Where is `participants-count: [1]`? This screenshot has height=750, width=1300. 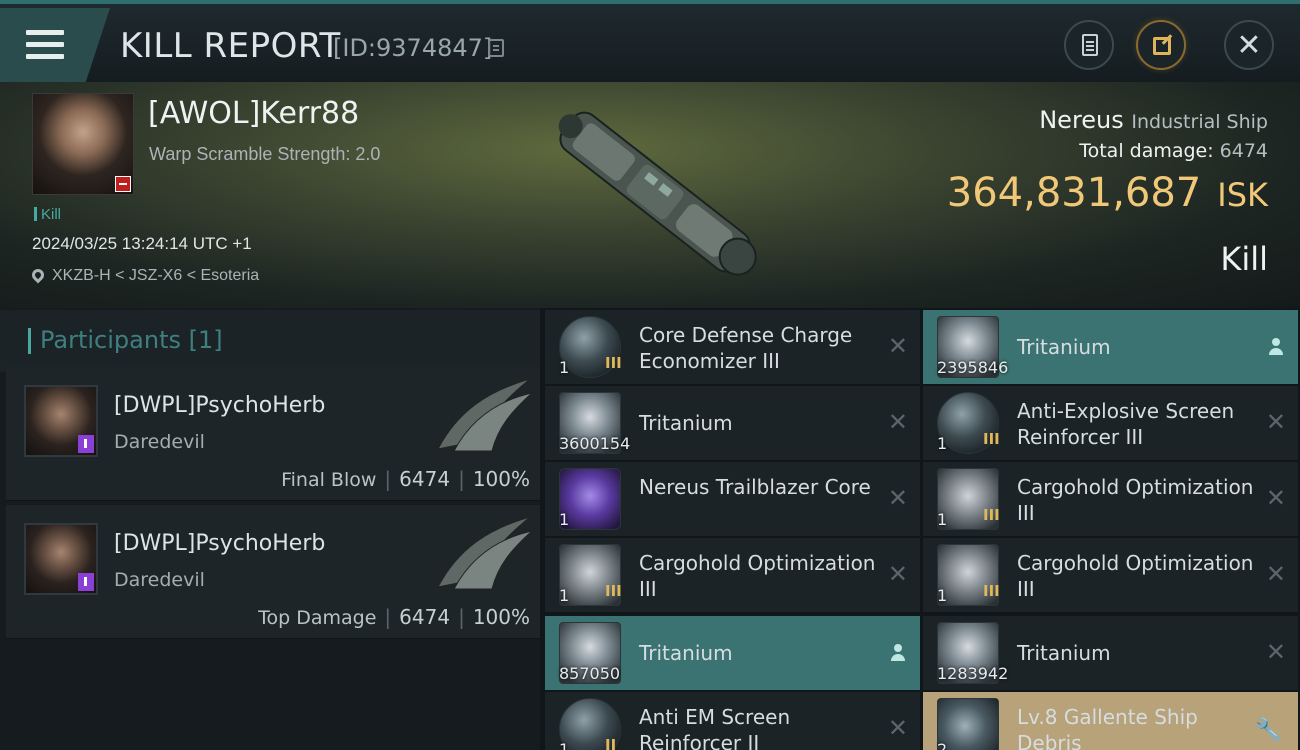
participants-count: [1] is located at coordinates (205, 340).